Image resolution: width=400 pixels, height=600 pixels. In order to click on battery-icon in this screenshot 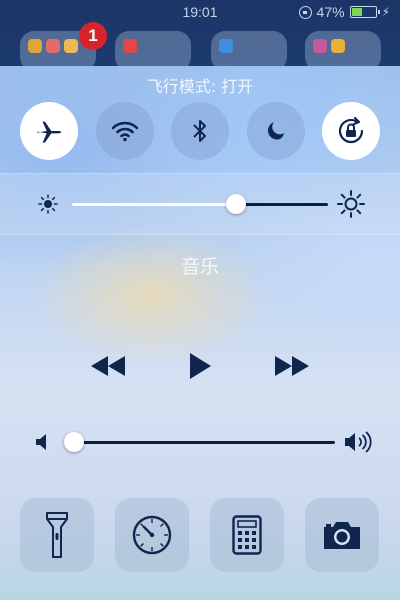, I will do `click(364, 12)`.